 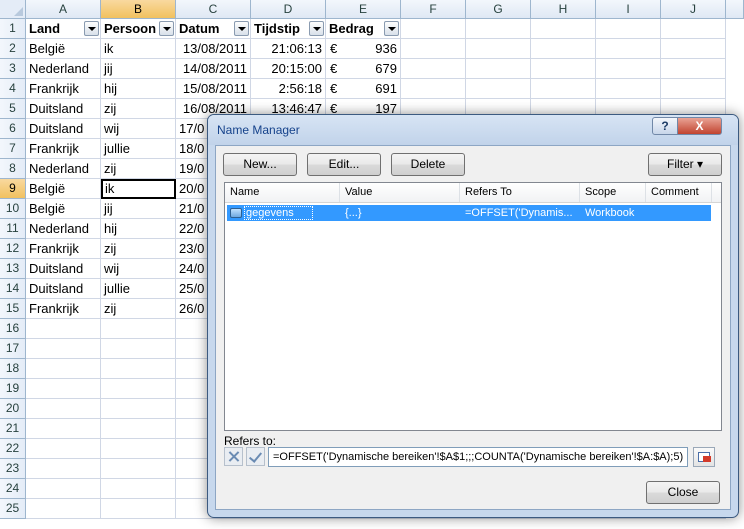 I want to click on cell: €936, so click(x=363, y=49).